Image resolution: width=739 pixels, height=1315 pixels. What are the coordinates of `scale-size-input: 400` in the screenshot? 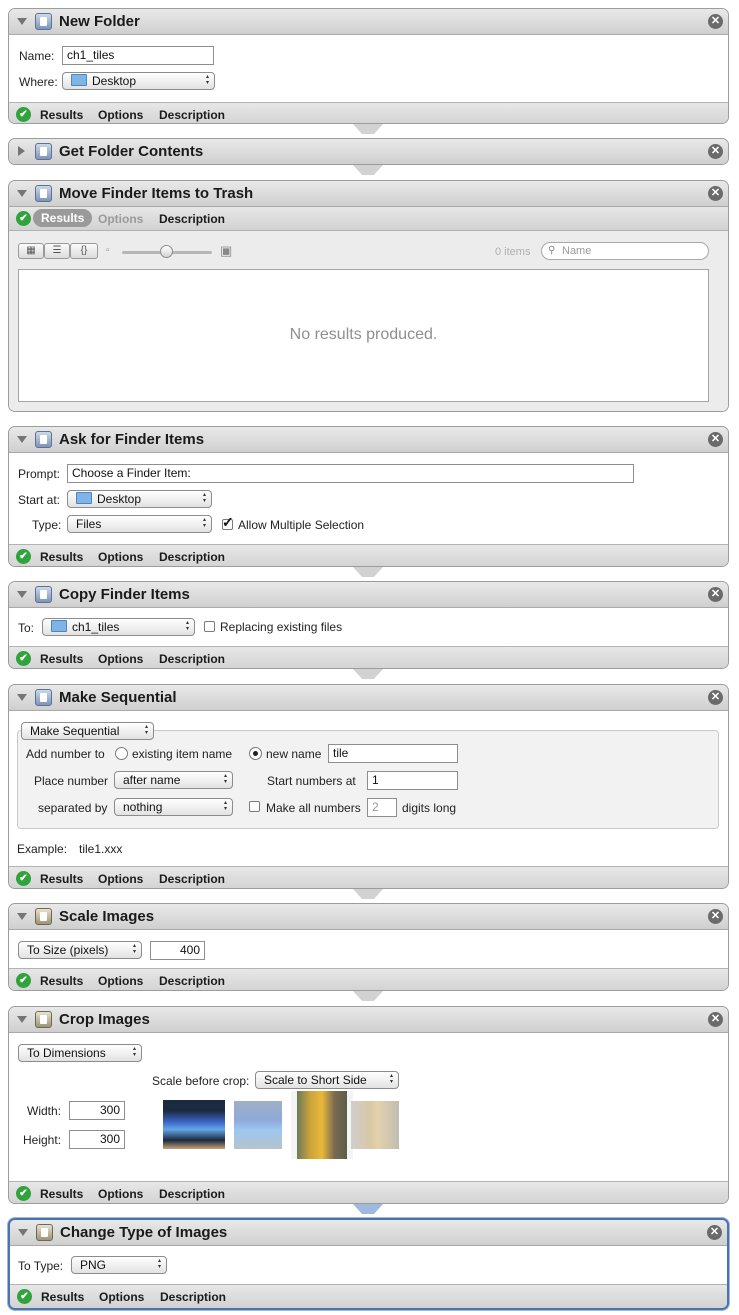 It's located at (177, 950).